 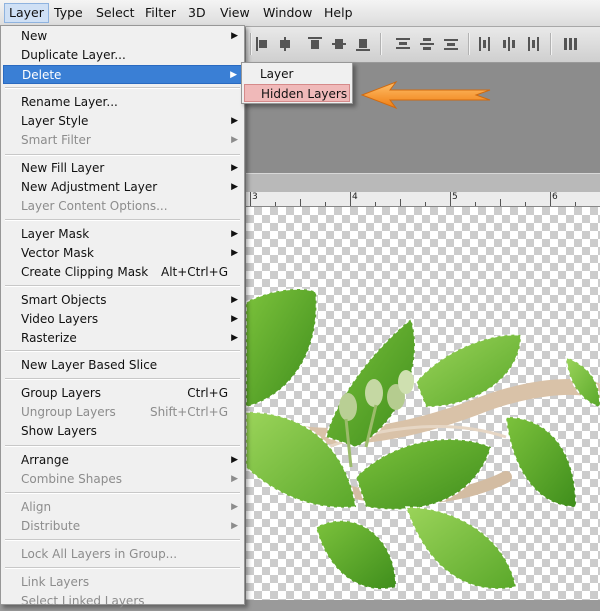 I want to click on menu-item-label: Create Clipping Mask, so click(x=85, y=272).